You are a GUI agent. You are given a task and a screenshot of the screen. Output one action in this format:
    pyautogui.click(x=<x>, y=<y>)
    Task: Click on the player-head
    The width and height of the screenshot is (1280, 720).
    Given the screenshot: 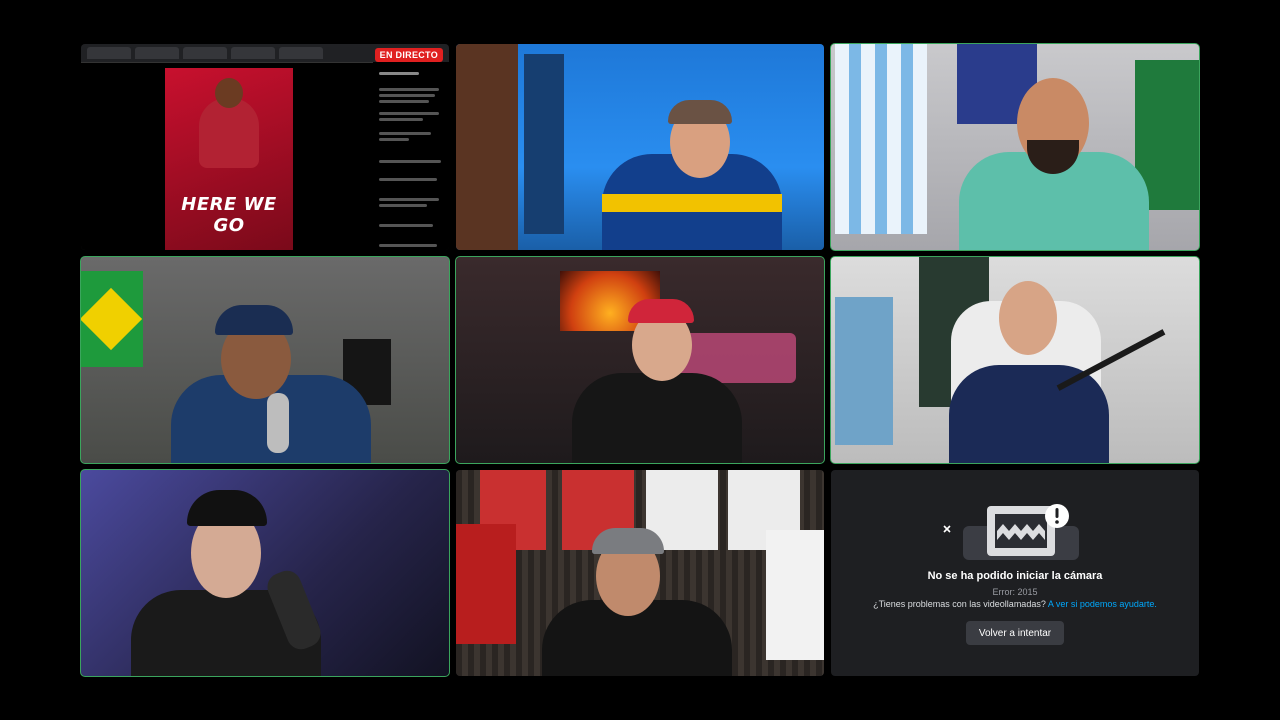 What is the action you would take?
    pyautogui.click(x=229, y=93)
    